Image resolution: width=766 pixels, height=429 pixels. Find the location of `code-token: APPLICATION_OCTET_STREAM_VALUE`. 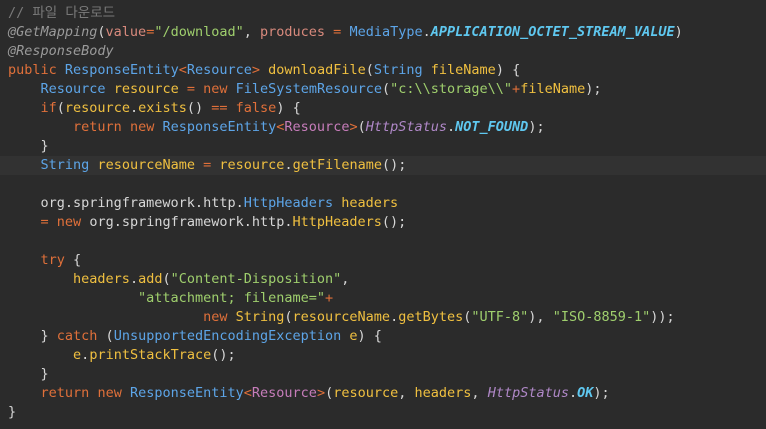

code-token: APPLICATION_OCTET_STREAM_VALUE is located at coordinates (552, 32).